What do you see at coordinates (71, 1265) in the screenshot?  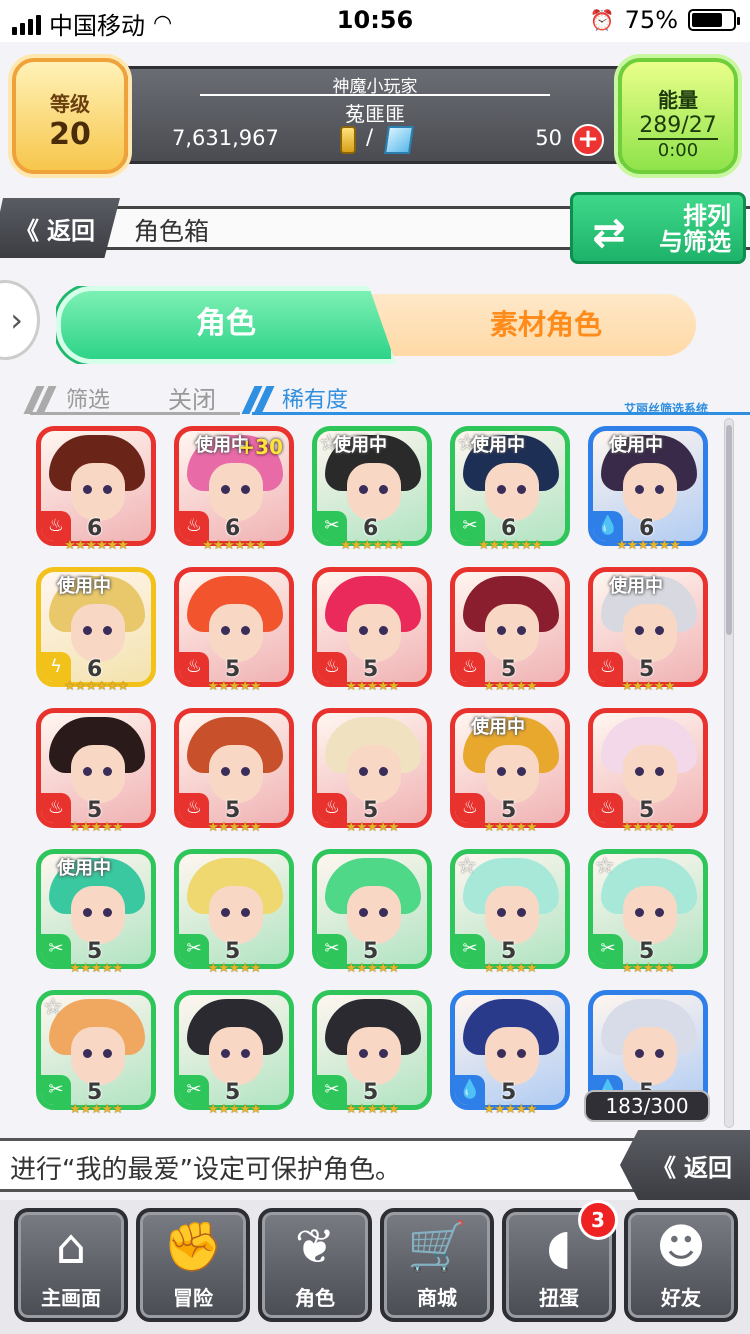 I see `nav-button-0: ⌂ 主画面` at bounding box center [71, 1265].